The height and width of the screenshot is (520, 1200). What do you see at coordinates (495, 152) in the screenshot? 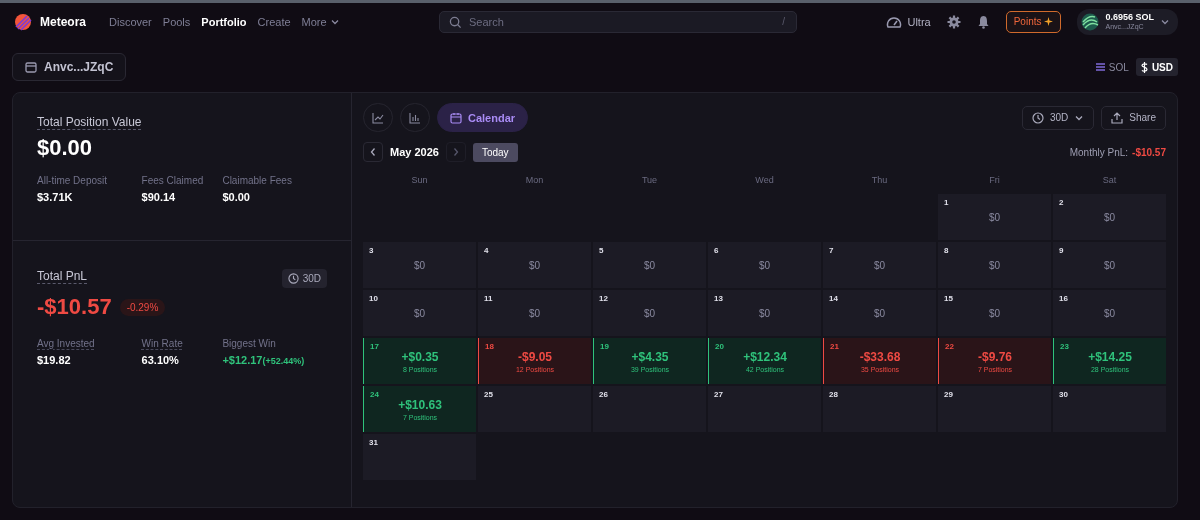
I see `today-button: Today` at bounding box center [495, 152].